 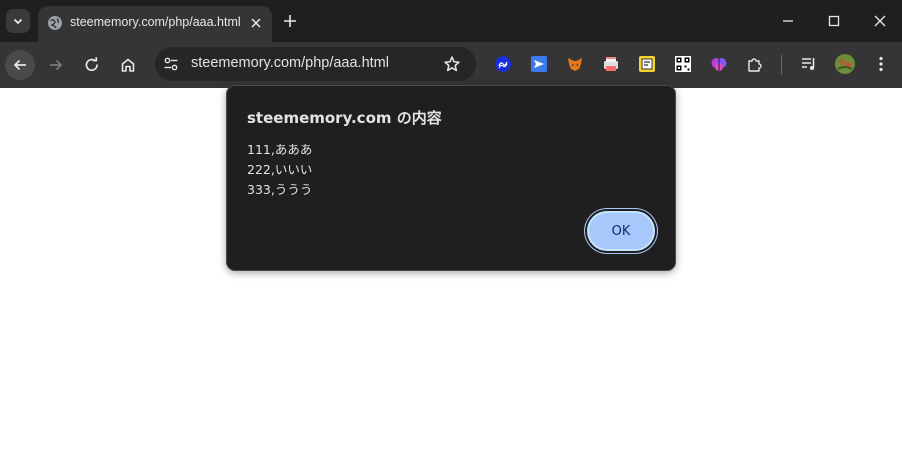 What do you see at coordinates (719, 64) in the screenshot?
I see `brain-extension-icon` at bounding box center [719, 64].